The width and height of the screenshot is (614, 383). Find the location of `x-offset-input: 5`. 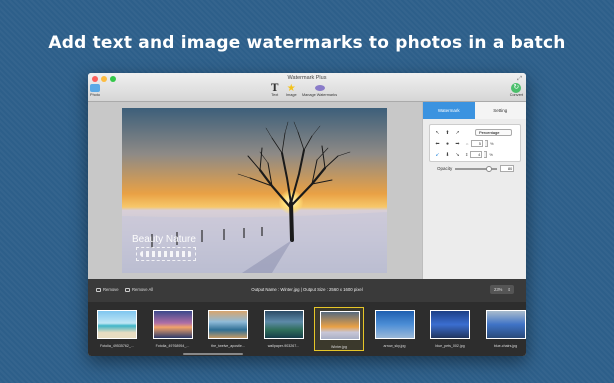

x-offset-input: 5 is located at coordinates (477, 143).